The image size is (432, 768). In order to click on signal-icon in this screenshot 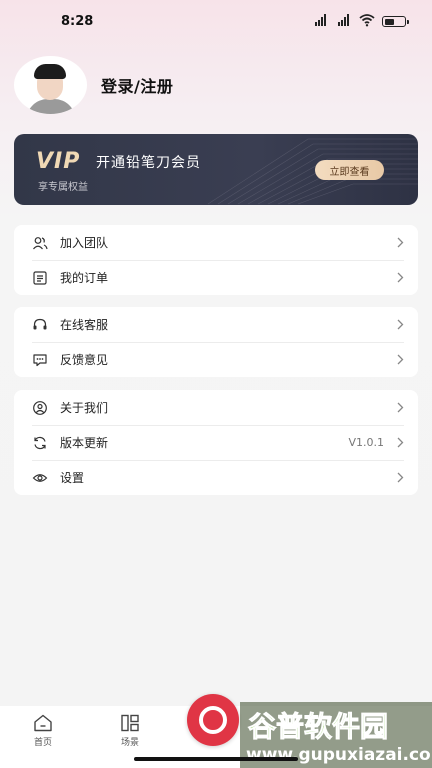, I will do `click(320, 20)`.